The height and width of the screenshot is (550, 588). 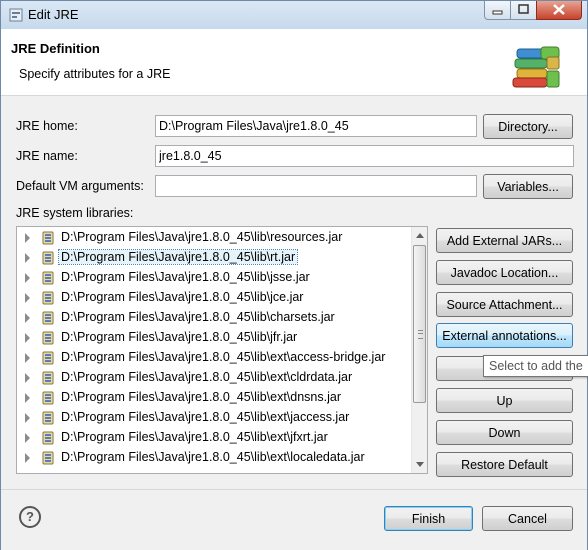 I want to click on header-title: JRE Definition, so click(x=55, y=48).